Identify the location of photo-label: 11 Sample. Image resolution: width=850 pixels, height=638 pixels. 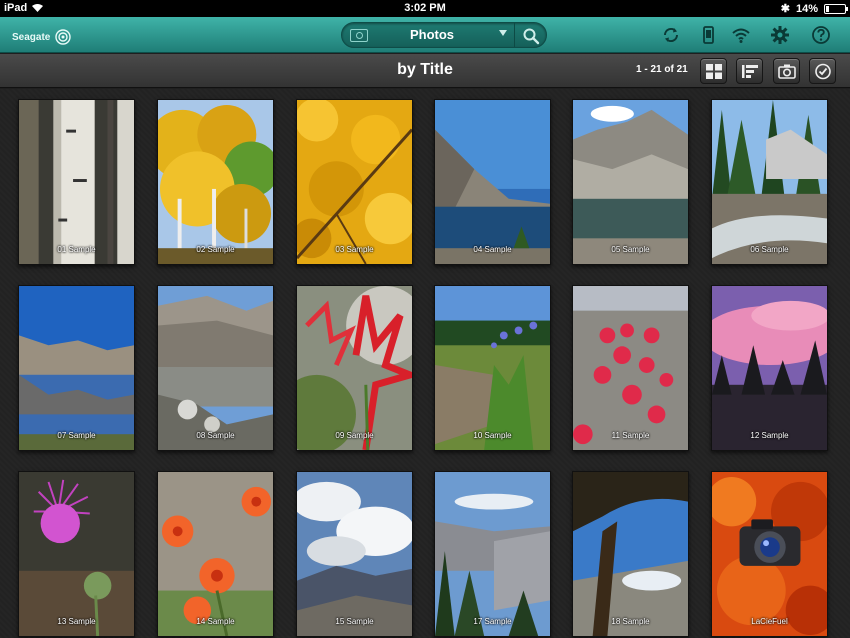
(630, 435).